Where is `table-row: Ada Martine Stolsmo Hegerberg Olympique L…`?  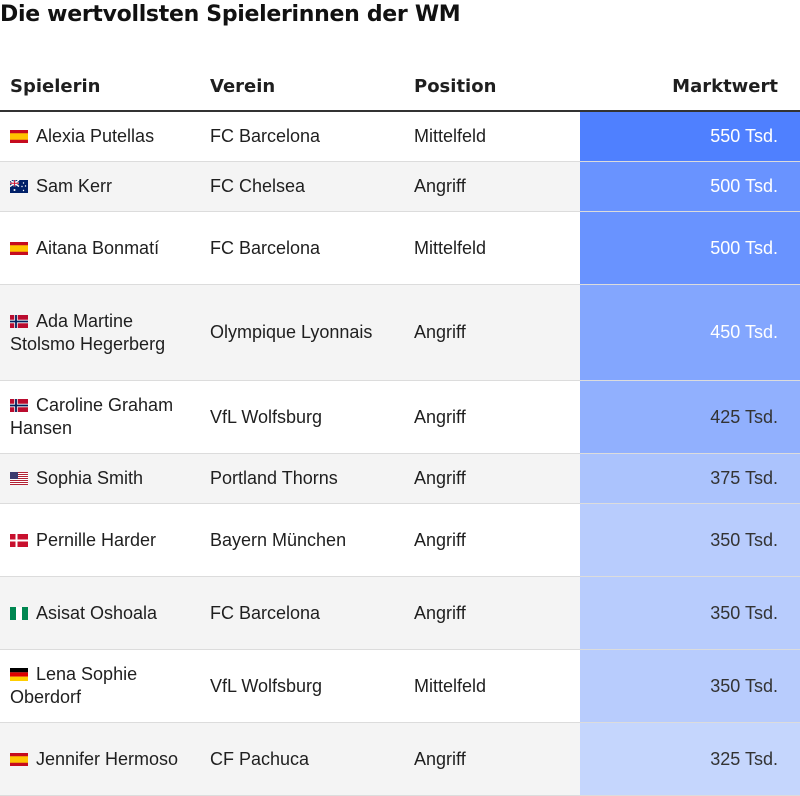
table-row: Ada Martine Stolsmo Hegerberg Olympique L… is located at coordinates (400, 332).